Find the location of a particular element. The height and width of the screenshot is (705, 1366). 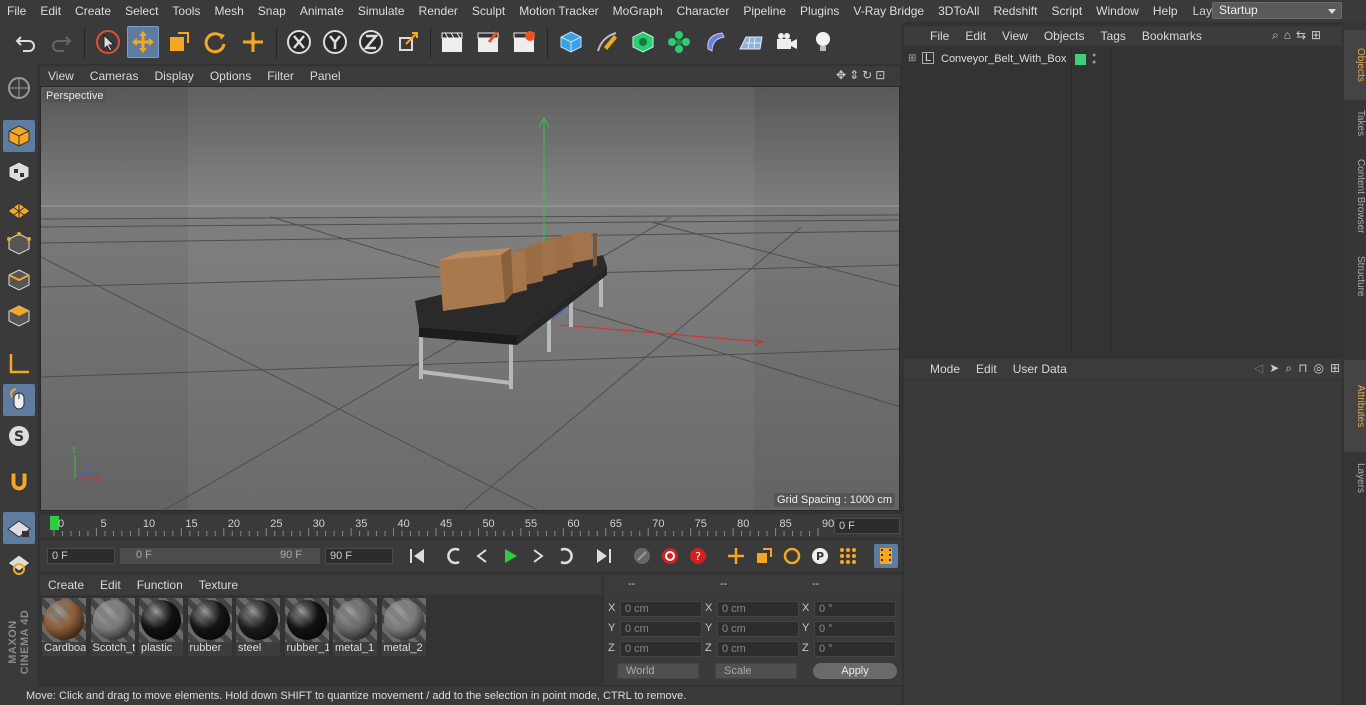

locked-workplane-button is located at coordinates (19, 564).